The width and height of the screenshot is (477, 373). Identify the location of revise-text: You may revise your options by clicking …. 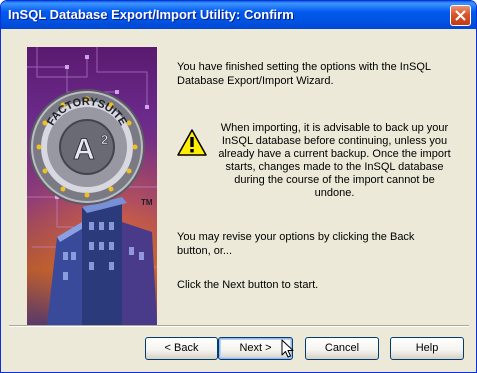
(296, 244).